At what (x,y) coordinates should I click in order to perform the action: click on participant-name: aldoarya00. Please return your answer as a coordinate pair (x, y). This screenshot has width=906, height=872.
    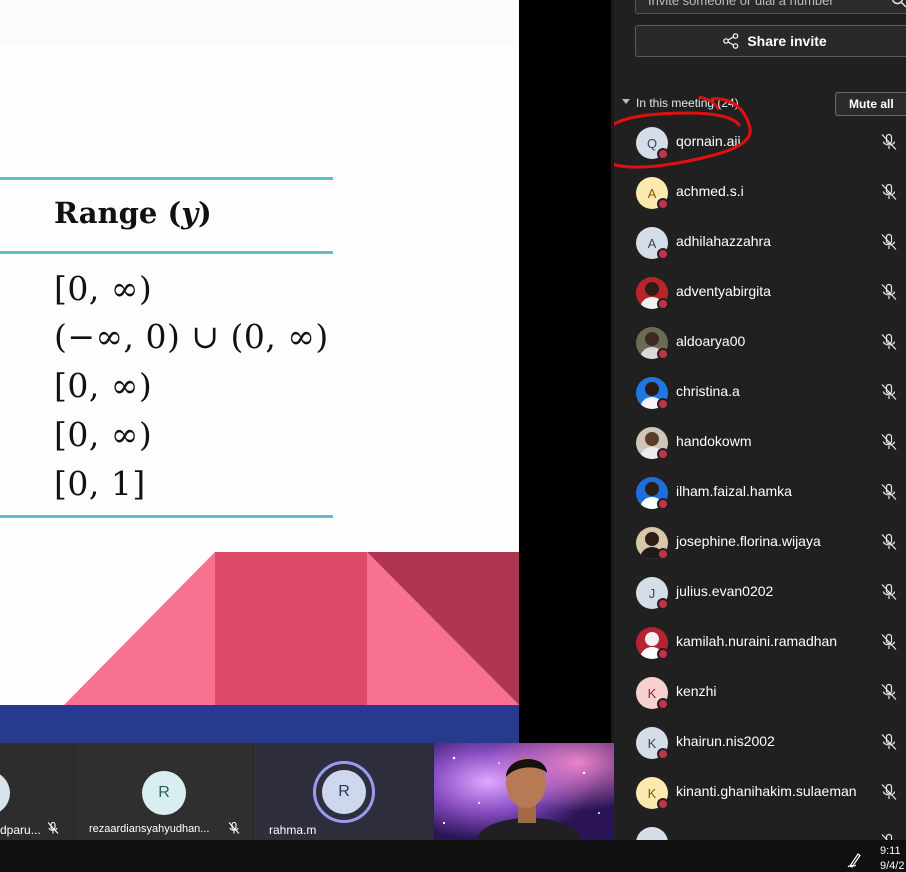
    Looking at the image, I should click on (711, 341).